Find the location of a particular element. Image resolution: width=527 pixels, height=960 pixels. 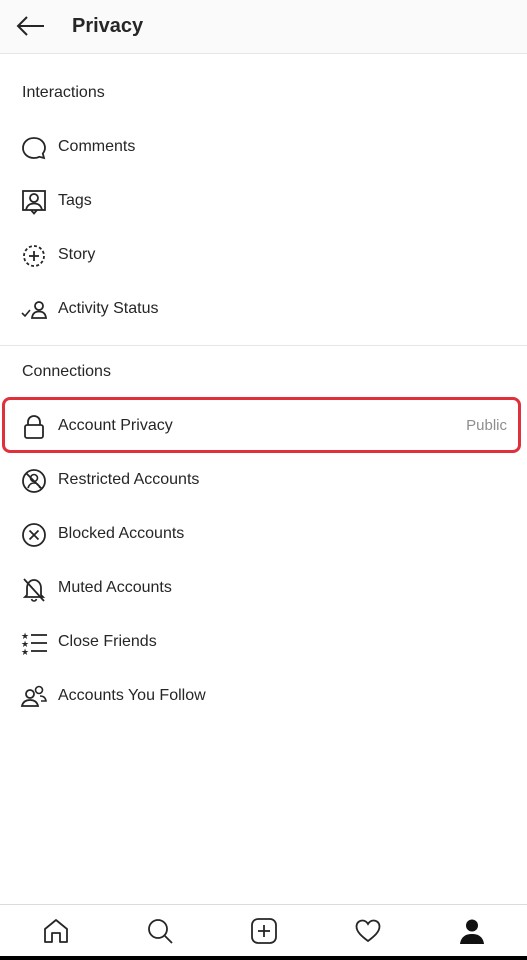

home-icon is located at coordinates (56, 931).